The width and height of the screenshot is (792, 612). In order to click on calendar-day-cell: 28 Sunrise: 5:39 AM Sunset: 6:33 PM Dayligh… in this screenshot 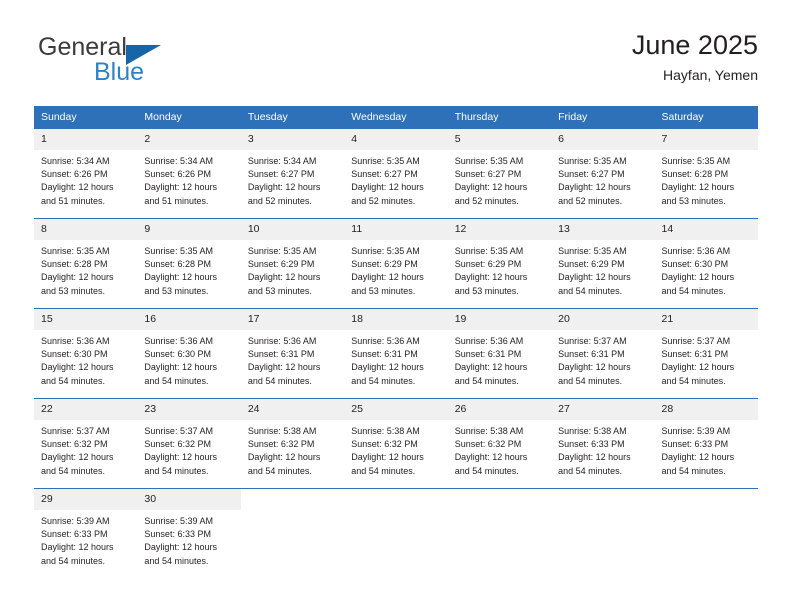, I will do `click(706, 443)`.